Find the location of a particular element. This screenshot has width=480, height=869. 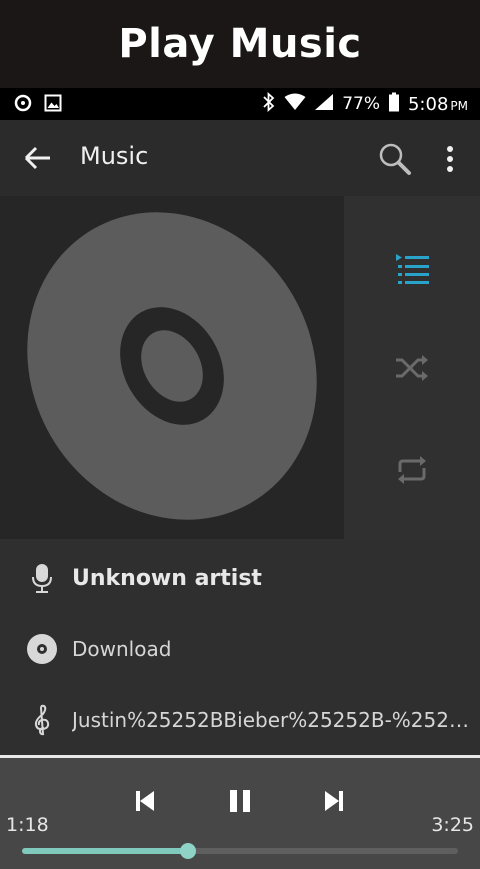

promo-banner: Play Music is located at coordinates (240, 44).